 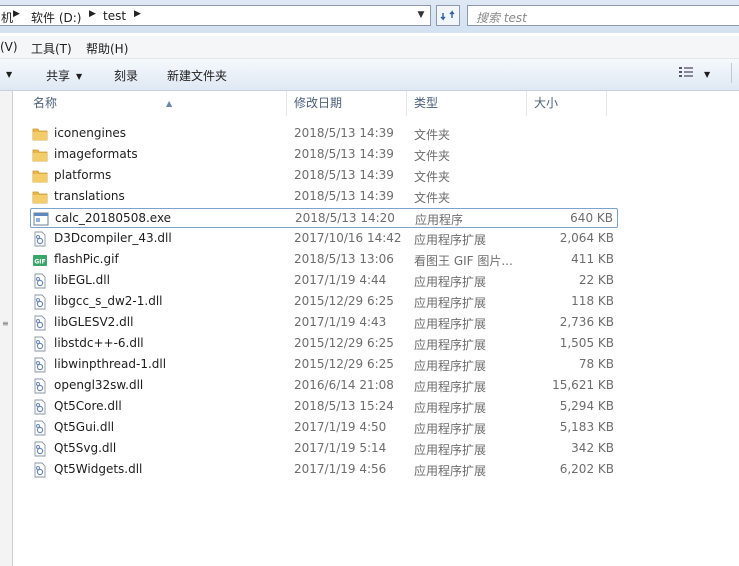 I want to click on breadcrumb-drive: 软件 (D:), so click(x=56, y=17).